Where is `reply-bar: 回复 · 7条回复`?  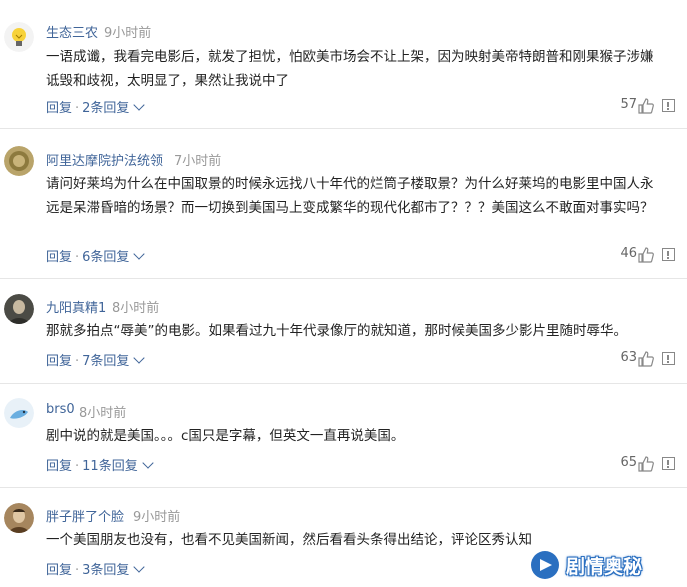 reply-bar: 回复 · 7条回复 is located at coordinates (96, 359).